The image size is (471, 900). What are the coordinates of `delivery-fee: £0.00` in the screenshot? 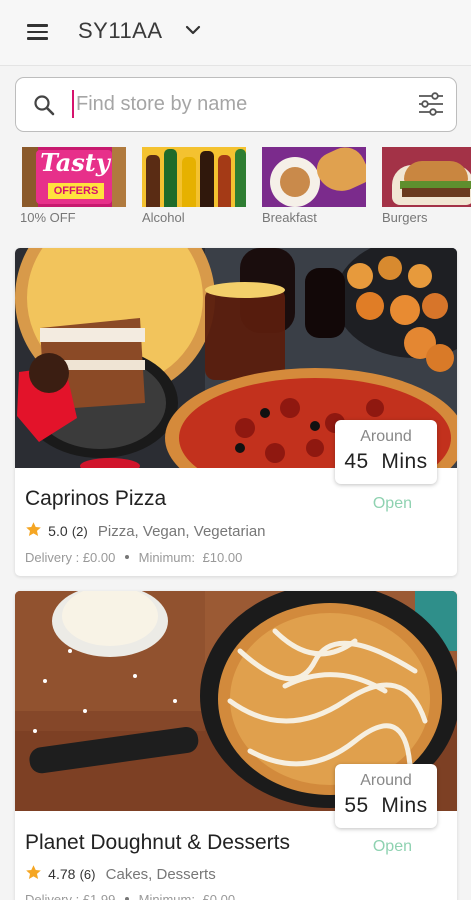 It's located at (99, 557).